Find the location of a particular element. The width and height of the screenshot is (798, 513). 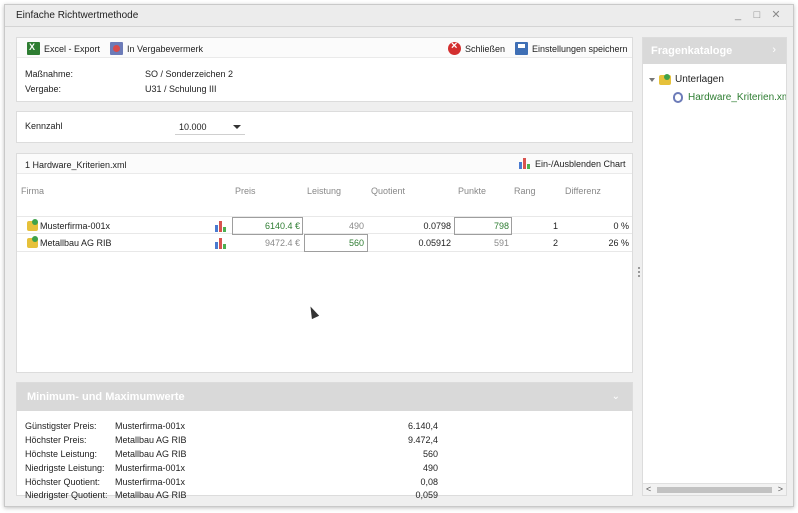

minmax-value: 490 is located at coordinates (430, 468).